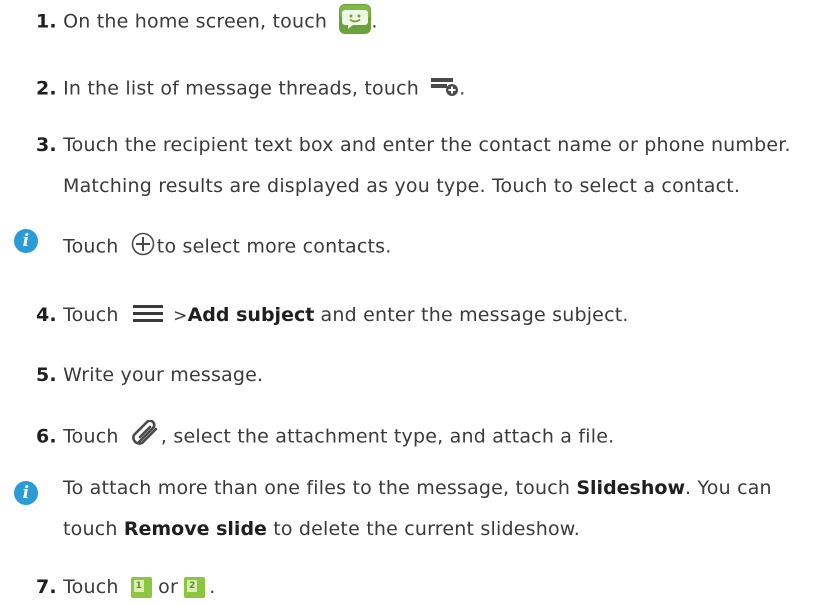  Describe the element at coordinates (46, 436) in the screenshot. I see `step-number: 6.` at that location.